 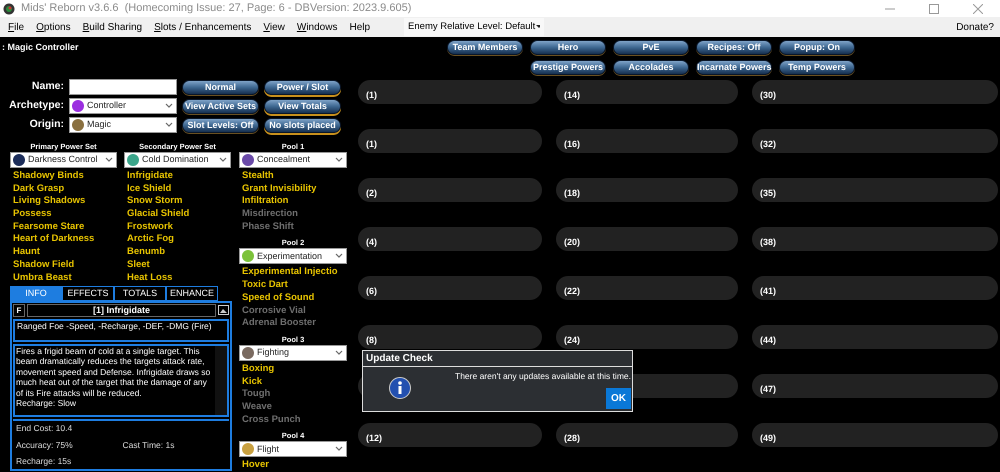 What do you see at coordinates (223, 310) in the screenshot?
I see `image-icon` at bounding box center [223, 310].